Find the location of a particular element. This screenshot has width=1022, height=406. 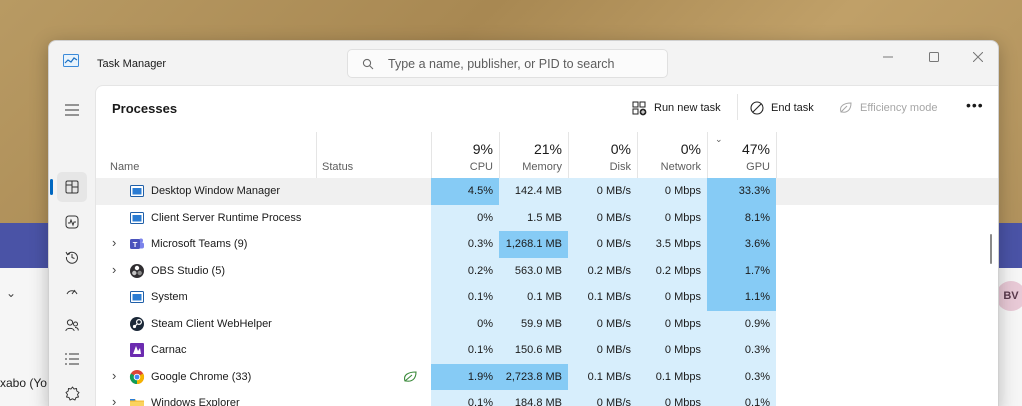

services-icon is located at coordinates (72, 393).